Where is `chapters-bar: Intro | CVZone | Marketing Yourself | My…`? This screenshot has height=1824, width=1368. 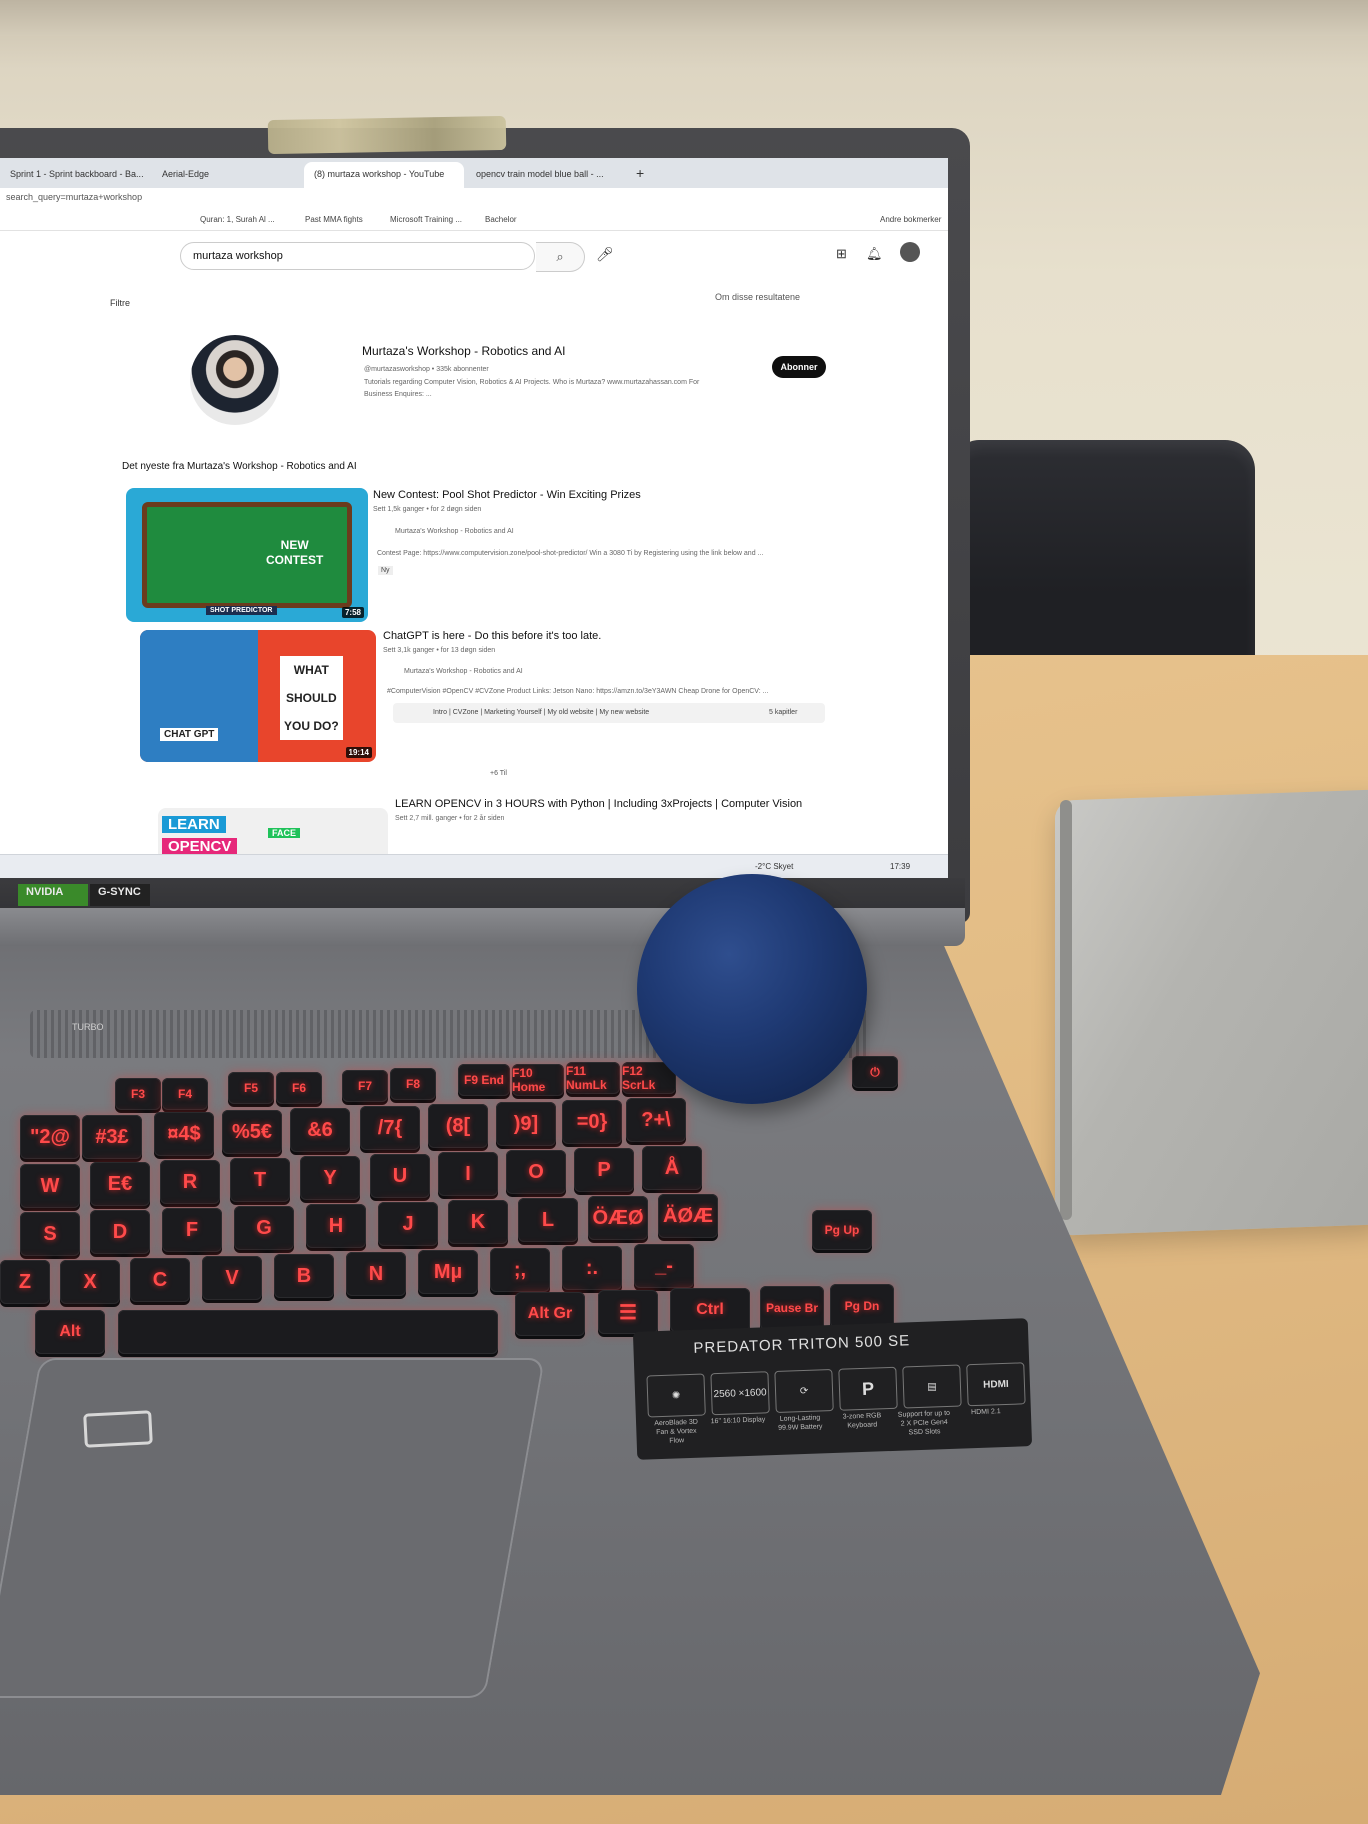 chapters-bar: Intro | CVZone | Marketing Yourself | My… is located at coordinates (609, 713).